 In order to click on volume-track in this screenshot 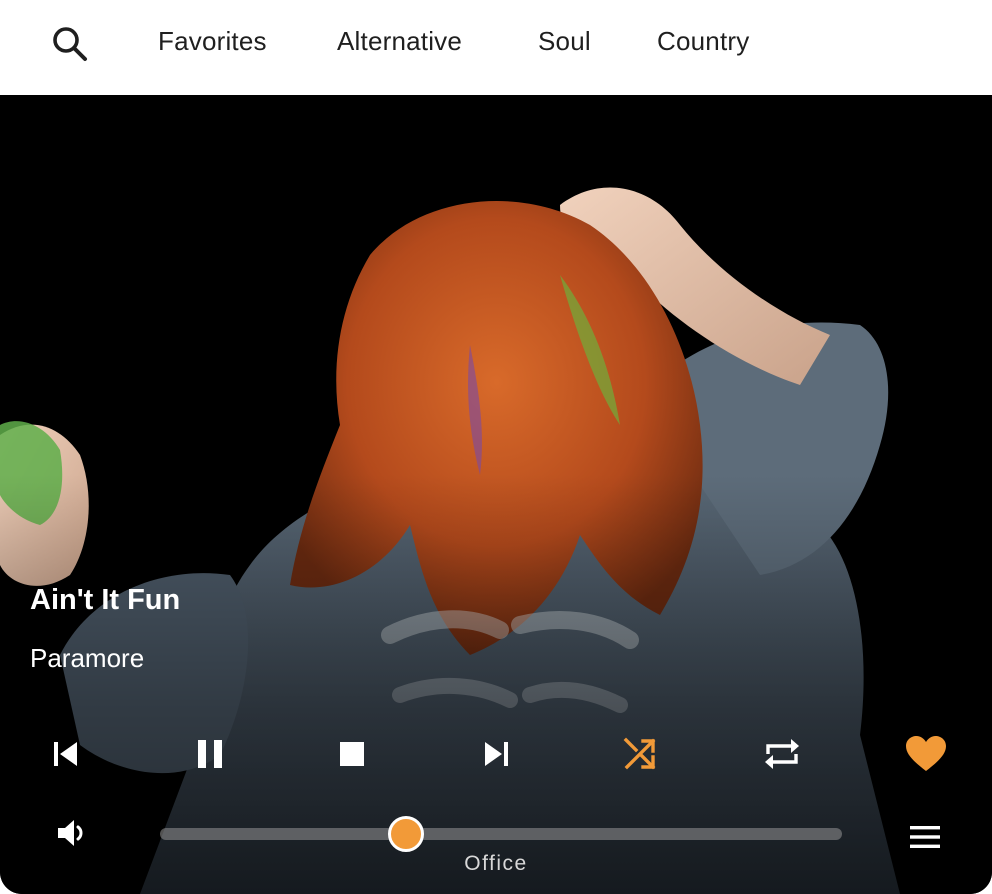, I will do `click(501, 834)`.